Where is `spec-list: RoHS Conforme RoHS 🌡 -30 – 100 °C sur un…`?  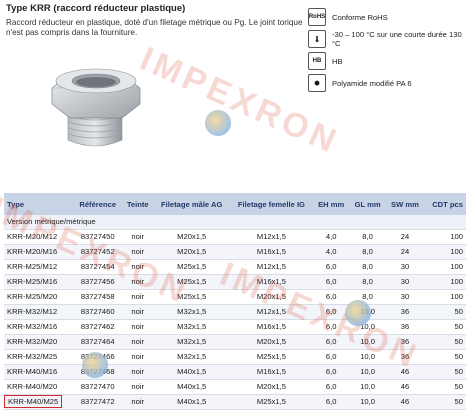
spec-list: RoHS Conforme RoHS 🌡 -30 – 100 °C sur un… is located at coordinates (388, 52).